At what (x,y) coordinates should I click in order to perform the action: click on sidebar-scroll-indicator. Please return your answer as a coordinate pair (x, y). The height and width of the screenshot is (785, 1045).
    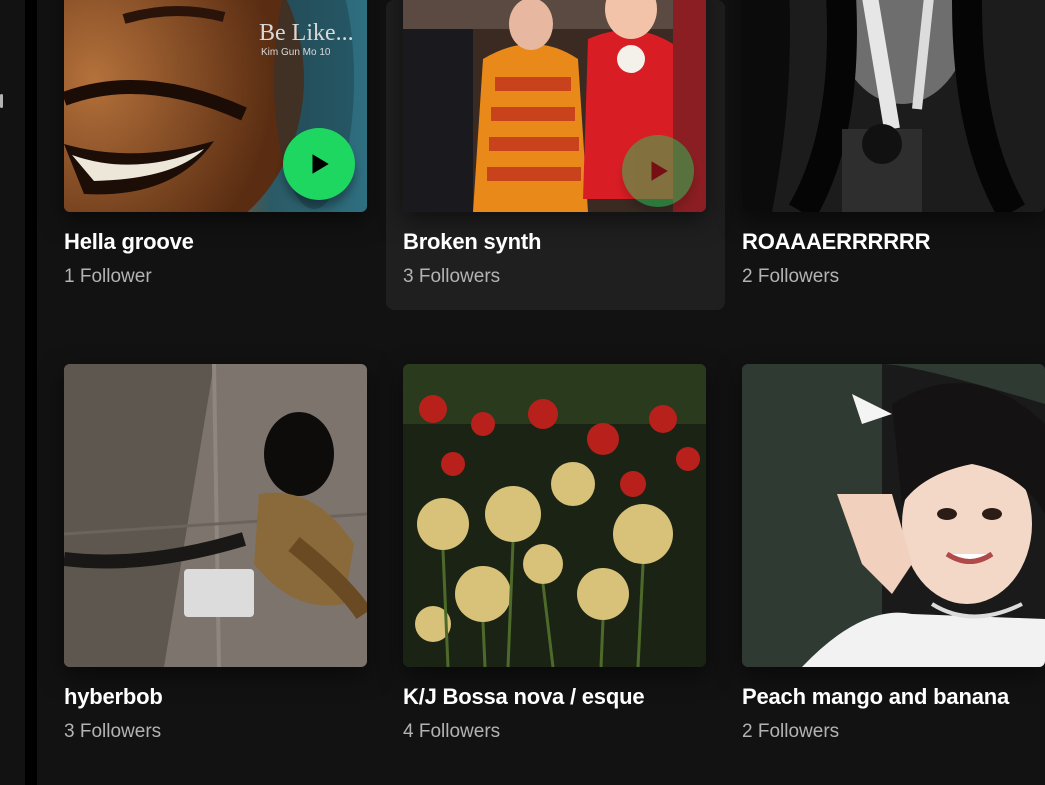
    Looking at the image, I should click on (1, 101).